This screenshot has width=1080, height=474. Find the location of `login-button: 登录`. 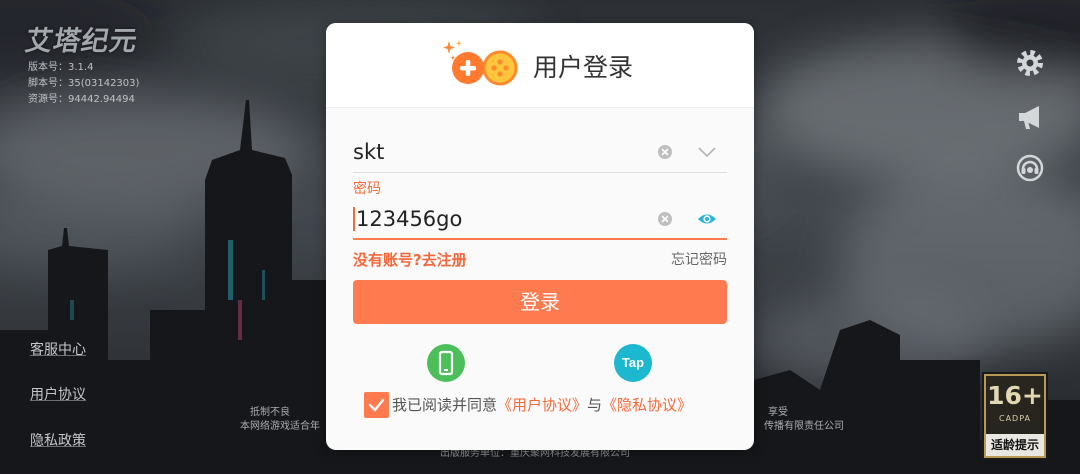

login-button: 登录 is located at coordinates (540, 302).